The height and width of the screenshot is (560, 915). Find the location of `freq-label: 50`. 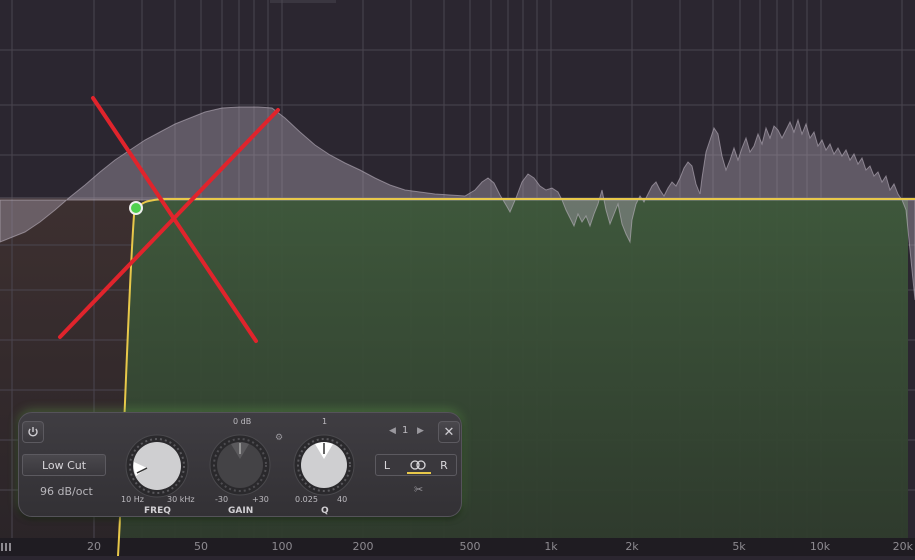

freq-label: 50 is located at coordinates (201, 546).